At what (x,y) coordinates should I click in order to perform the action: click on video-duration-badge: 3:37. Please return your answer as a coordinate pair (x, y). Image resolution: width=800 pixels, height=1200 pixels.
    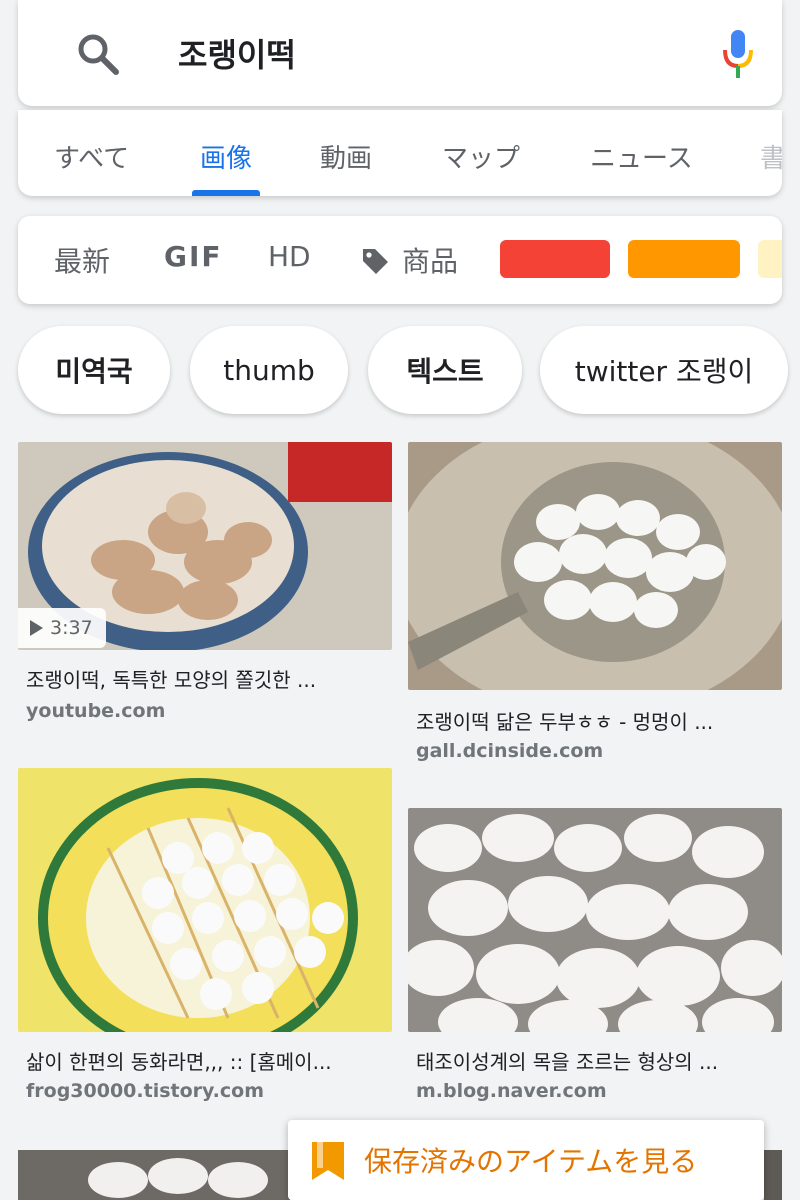
    Looking at the image, I should click on (62, 628).